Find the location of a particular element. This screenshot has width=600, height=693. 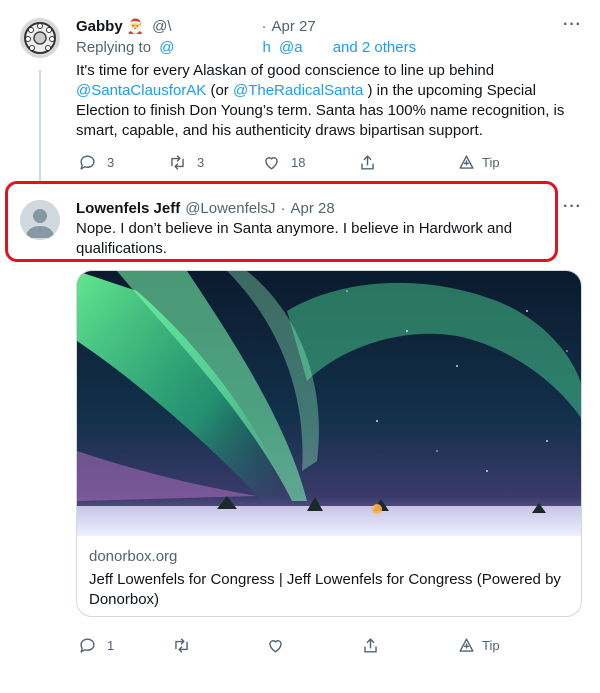

retweet-count: 3 is located at coordinates (201, 162).